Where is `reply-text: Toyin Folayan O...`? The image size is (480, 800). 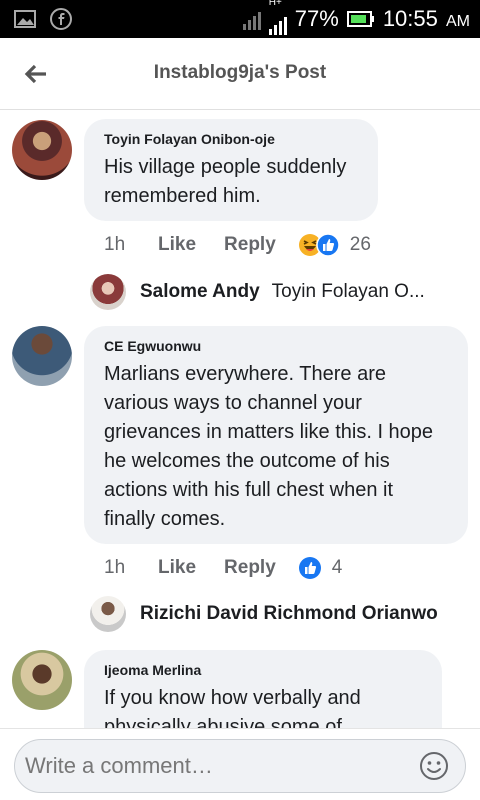 reply-text: Toyin Folayan O... is located at coordinates (348, 291).